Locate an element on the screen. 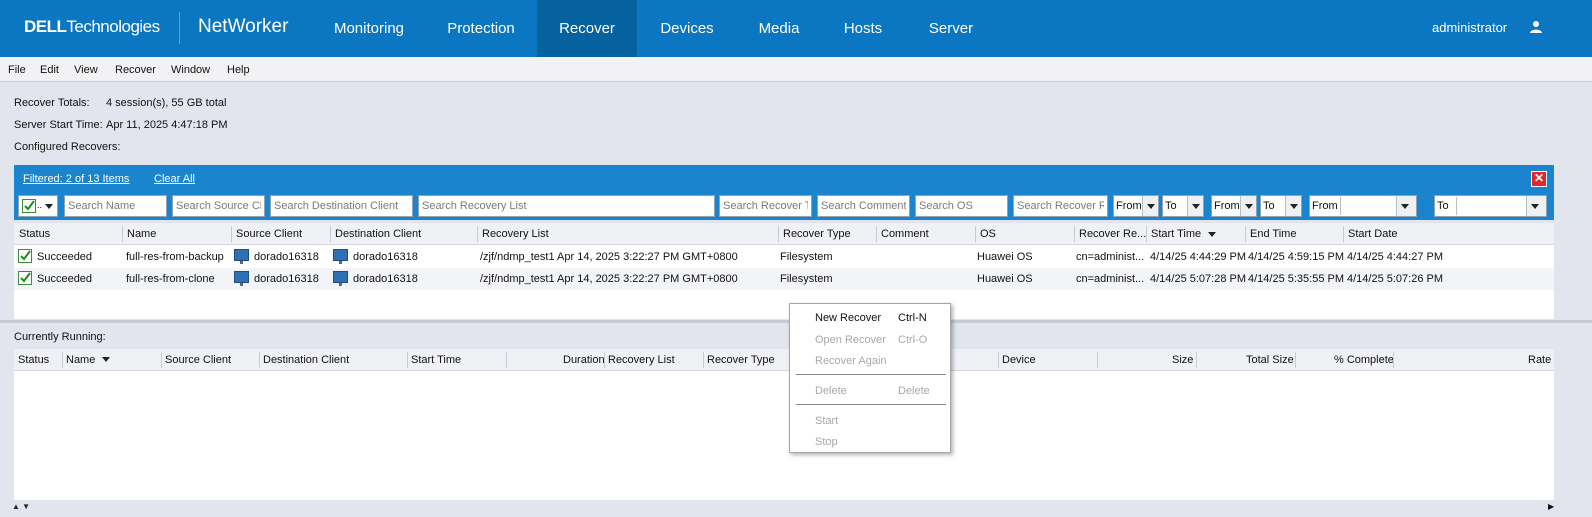  cell-status: Succeeded is located at coordinates (65, 279).